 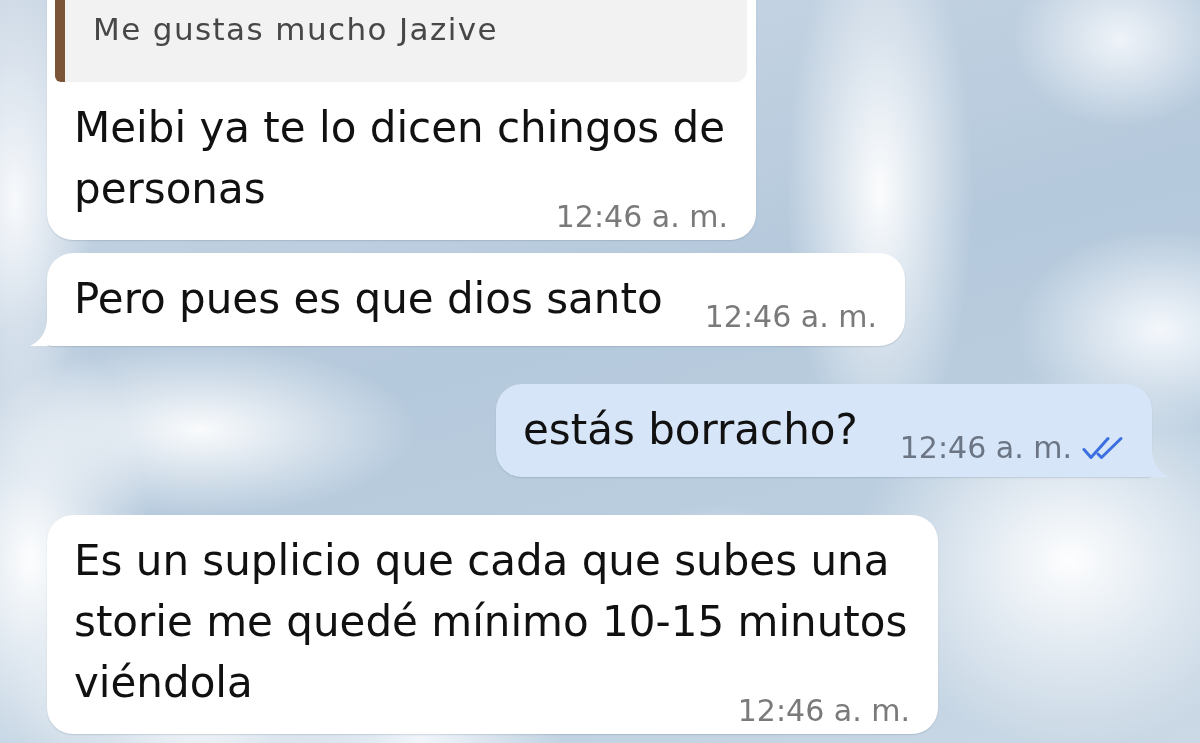 What do you see at coordinates (690, 429) in the screenshot?
I see `message-text: estás borracho?` at bounding box center [690, 429].